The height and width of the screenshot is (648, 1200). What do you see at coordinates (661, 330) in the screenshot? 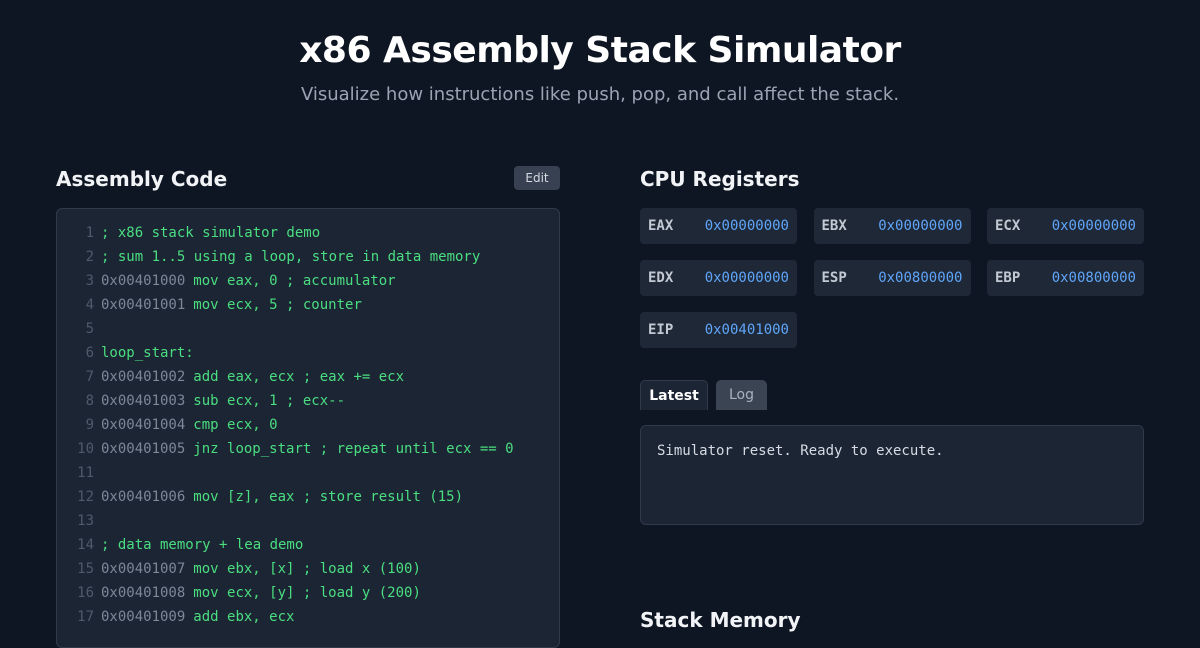
I see `register-name: EIP` at bounding box center [661, 330].